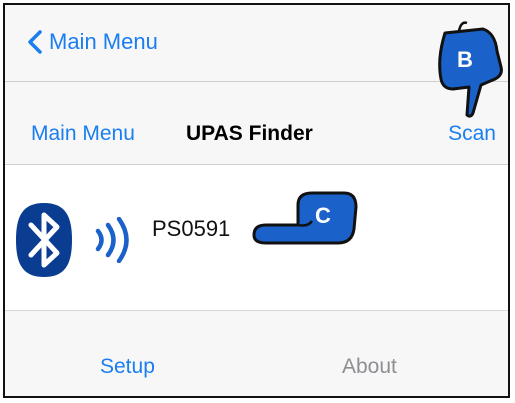 The width and height of the screenshot is (515, 403). What do you see at coordinates (35, 42) in the screenshot?
I see `chevron-left-icon` at bounding box center [35, 42].